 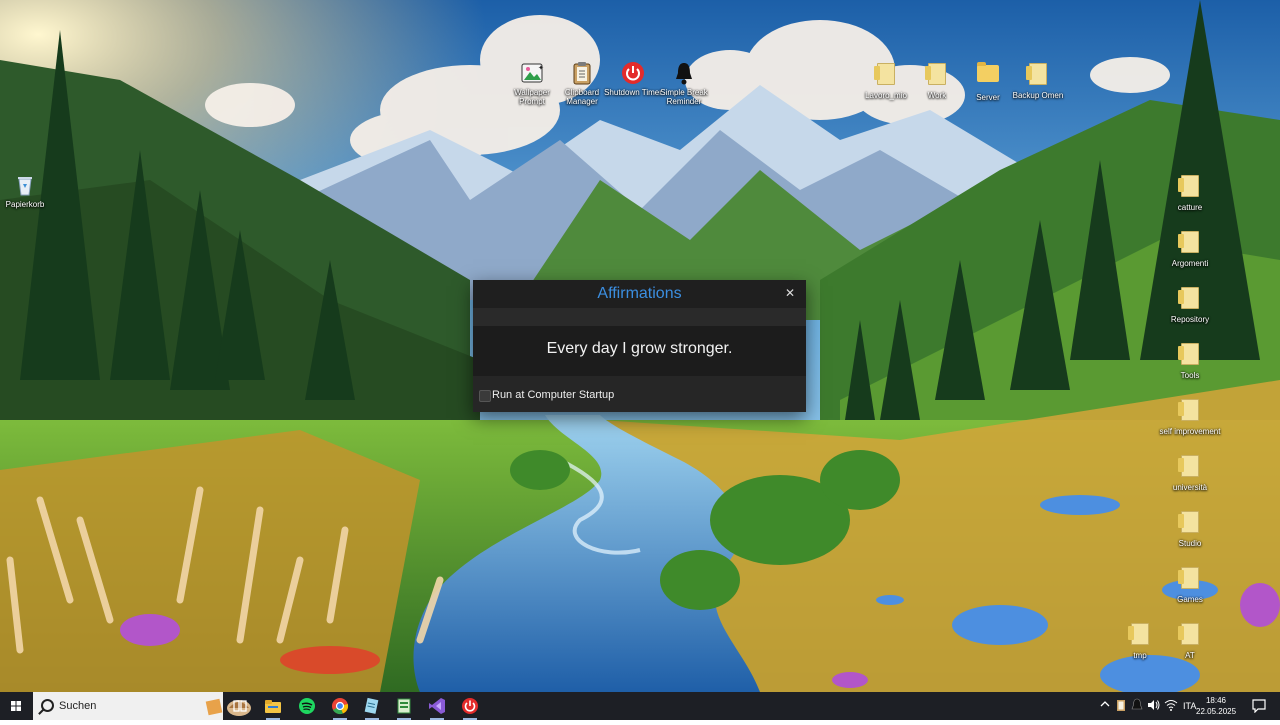 I want to click on desktop-icon-label: Studio, so click(x=1190, y=543).